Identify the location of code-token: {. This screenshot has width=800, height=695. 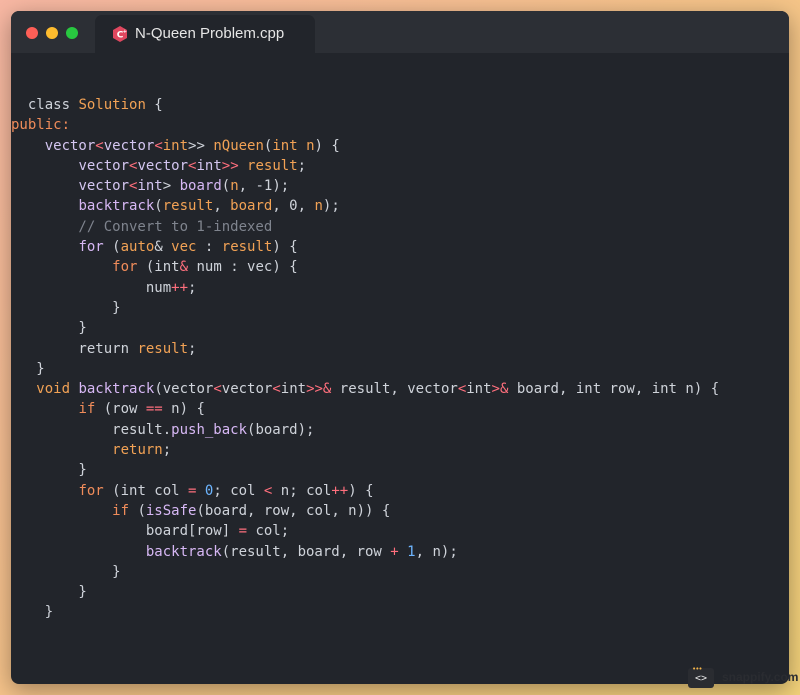
(154, 105).